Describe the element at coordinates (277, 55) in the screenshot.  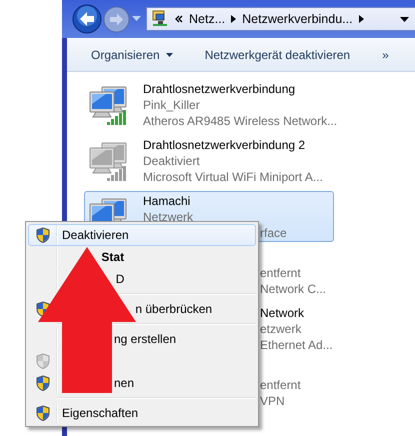
I see `toolbar-button: Netzwerkgerät deaktivieren` at that location.